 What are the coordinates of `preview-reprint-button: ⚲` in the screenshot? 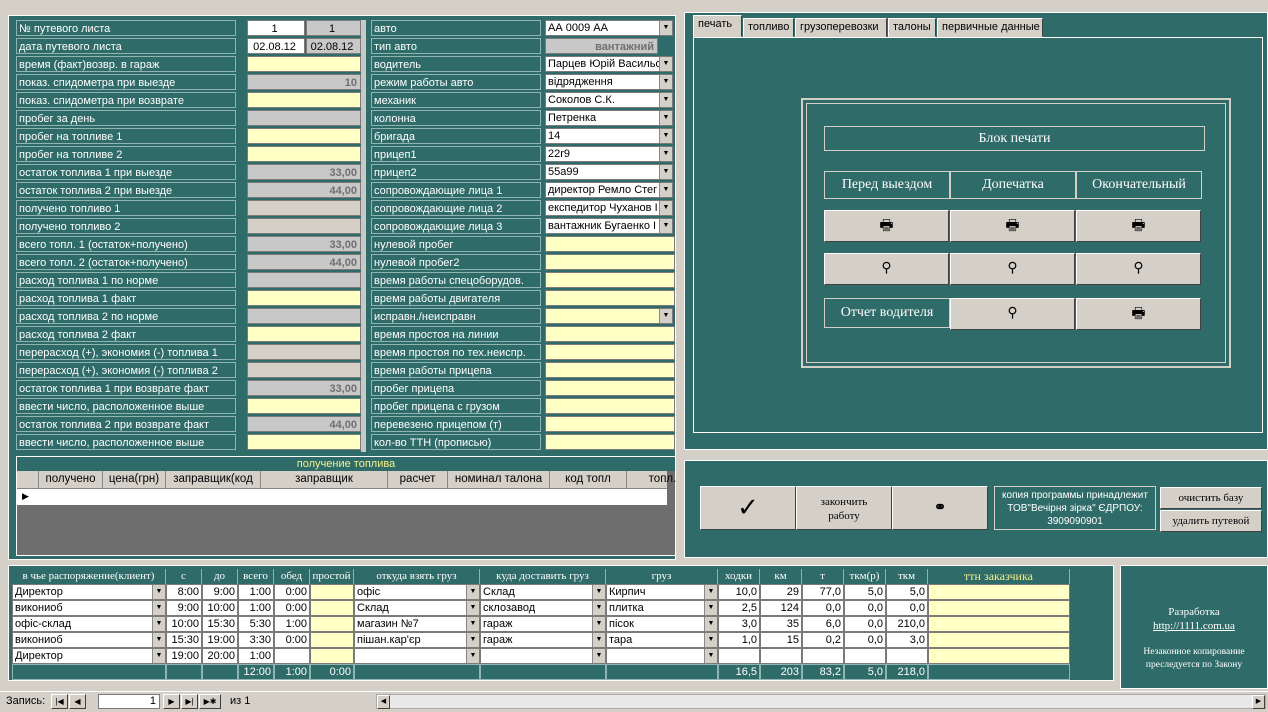 It's located at (1012, 269).